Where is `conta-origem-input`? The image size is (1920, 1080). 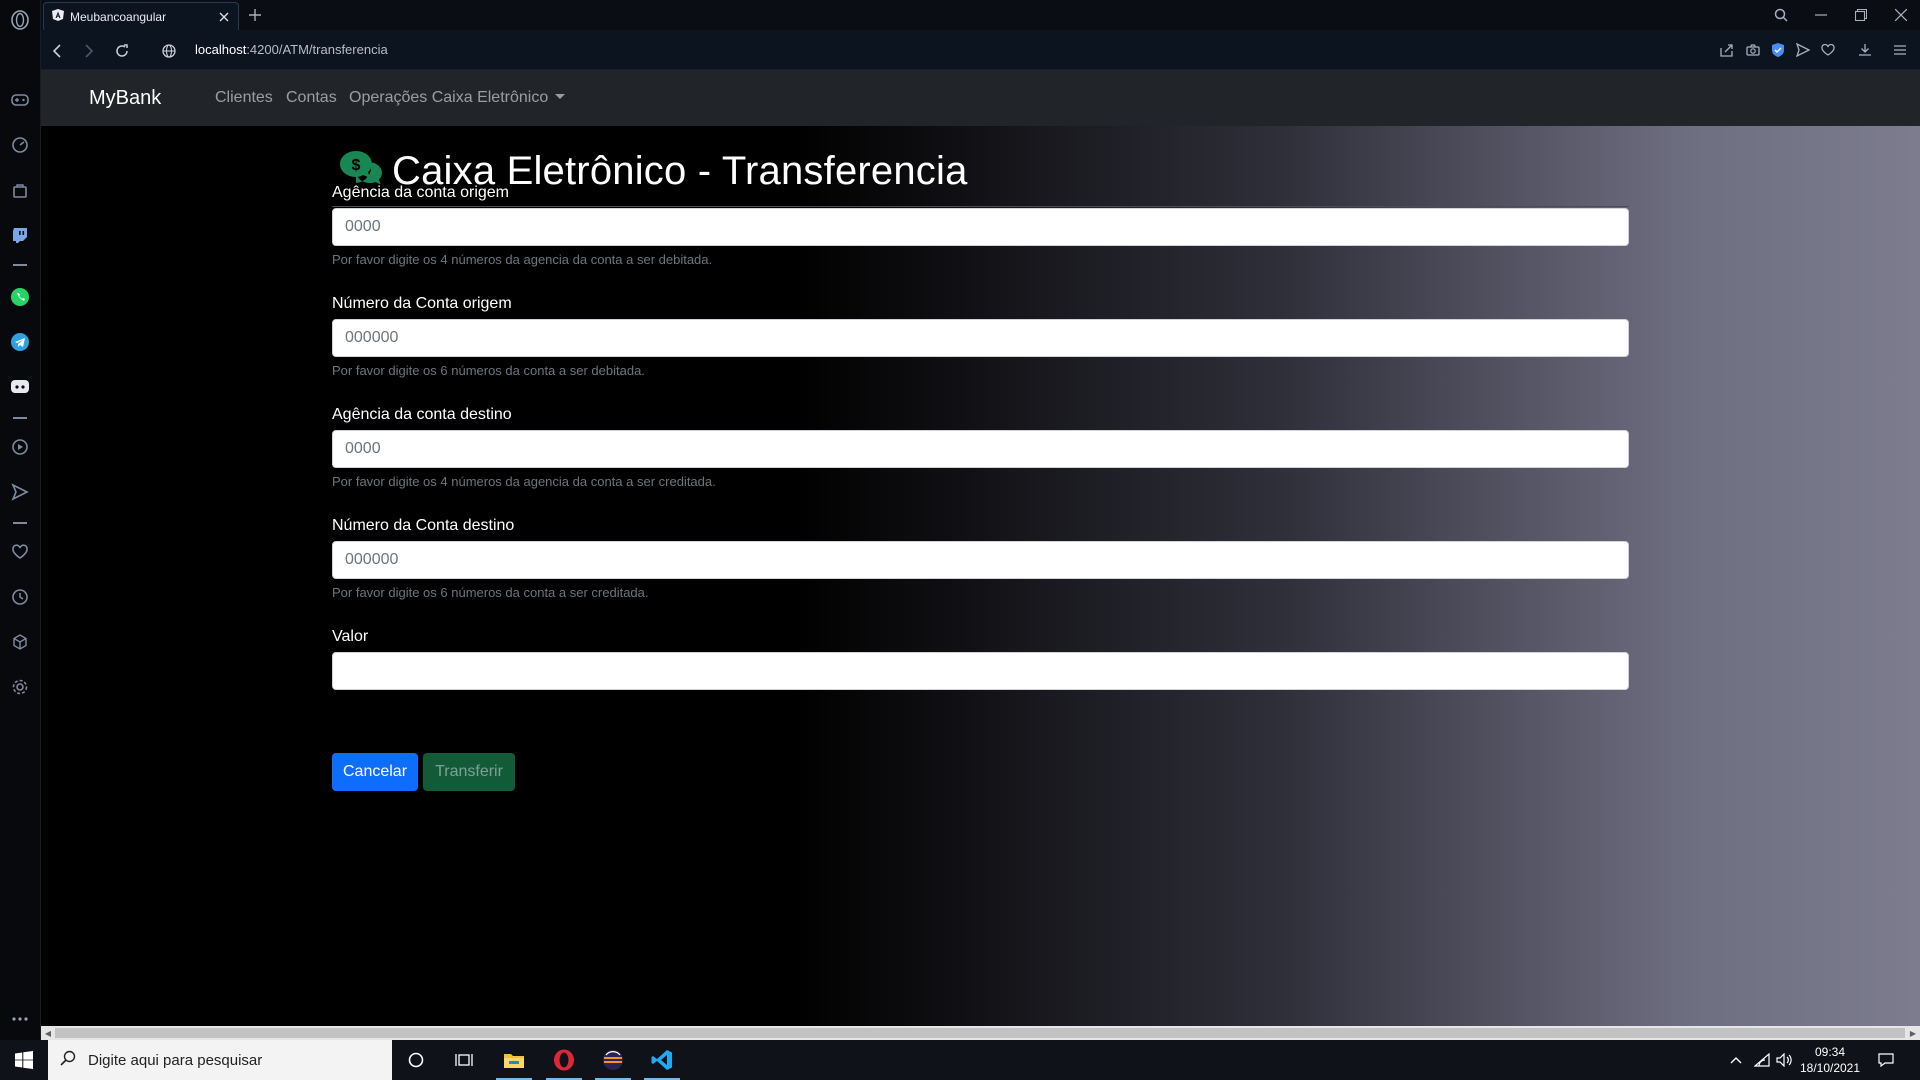 conta-origem-input is located at coordinates (980, 338).